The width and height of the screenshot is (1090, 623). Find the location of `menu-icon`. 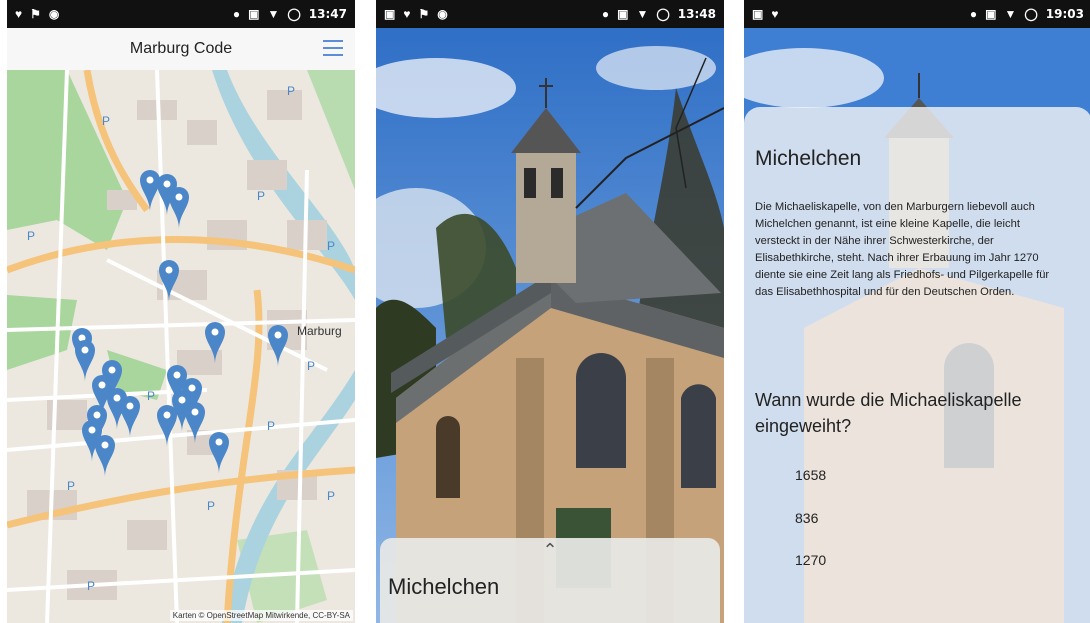

menu-icon is located at coordinates (333, 48).